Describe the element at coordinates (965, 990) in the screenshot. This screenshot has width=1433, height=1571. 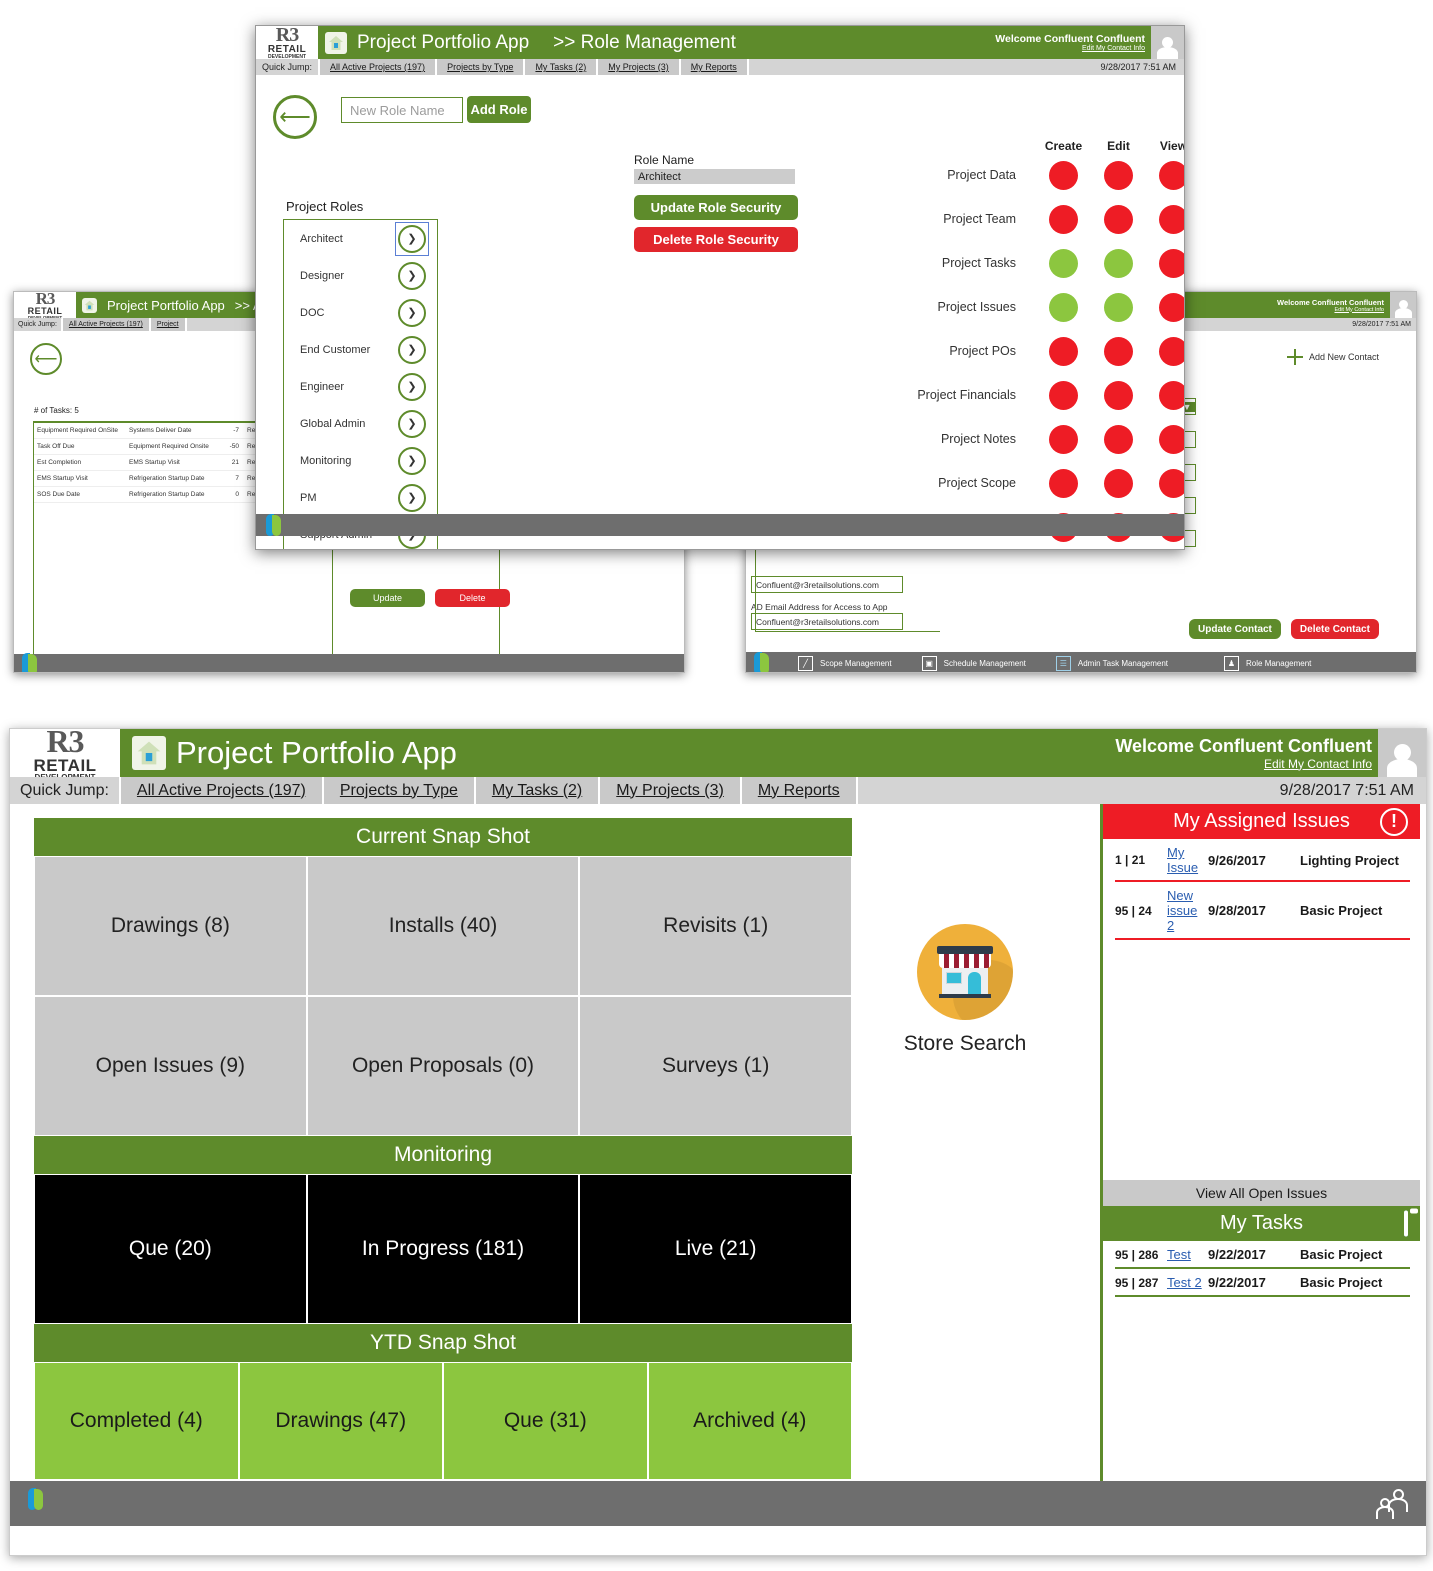
I see `store-search-button: Store Search` at that location.